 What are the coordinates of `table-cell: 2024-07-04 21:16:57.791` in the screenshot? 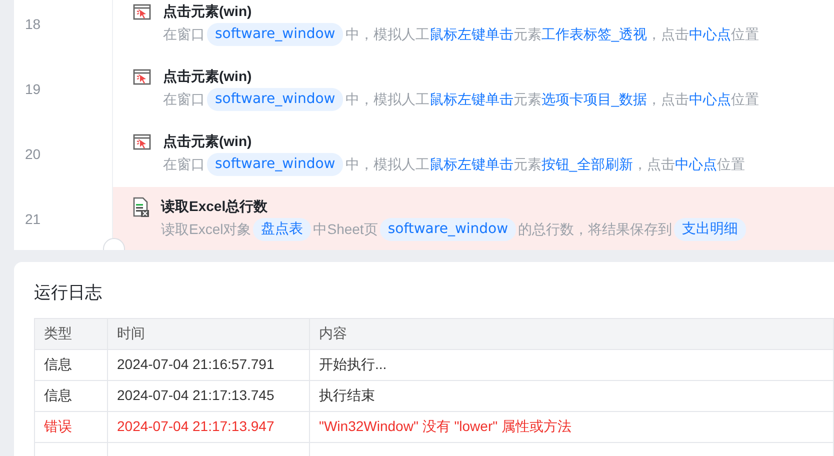 It's located at (209, 364).